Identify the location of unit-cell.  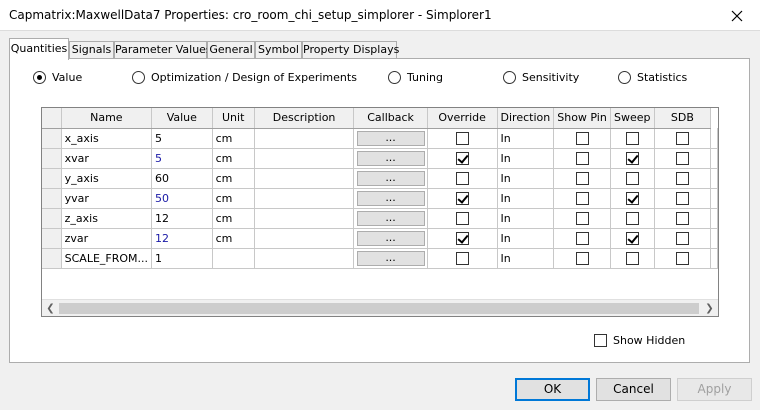
(233, 258).